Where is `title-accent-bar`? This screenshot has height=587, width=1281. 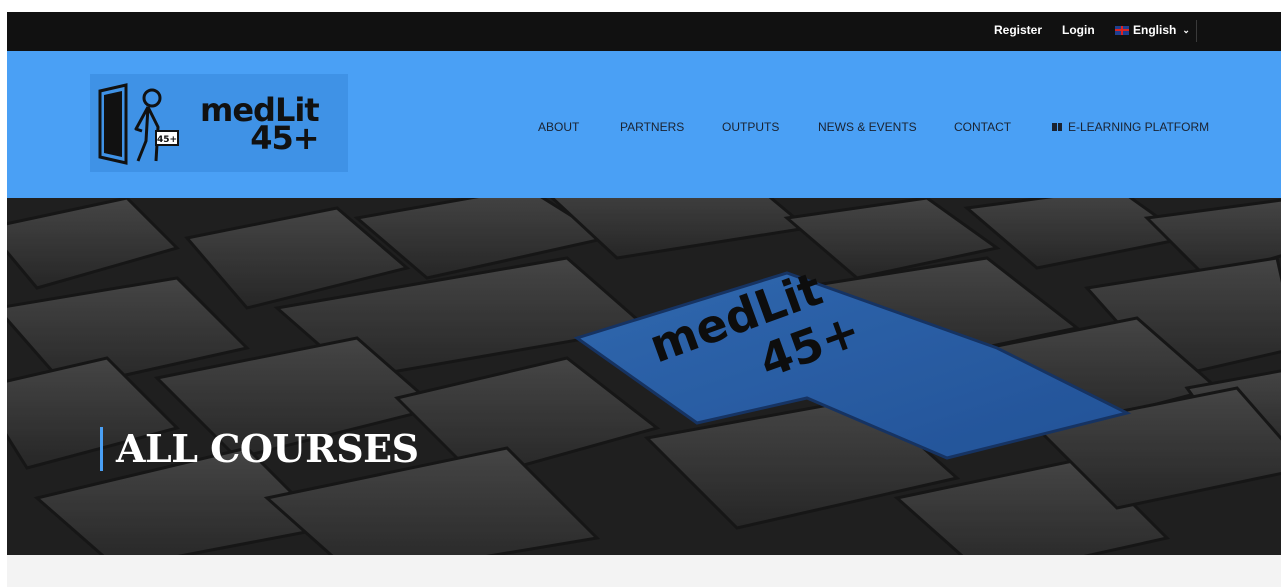
title-accent-bar is located at coordinates (101, 448).